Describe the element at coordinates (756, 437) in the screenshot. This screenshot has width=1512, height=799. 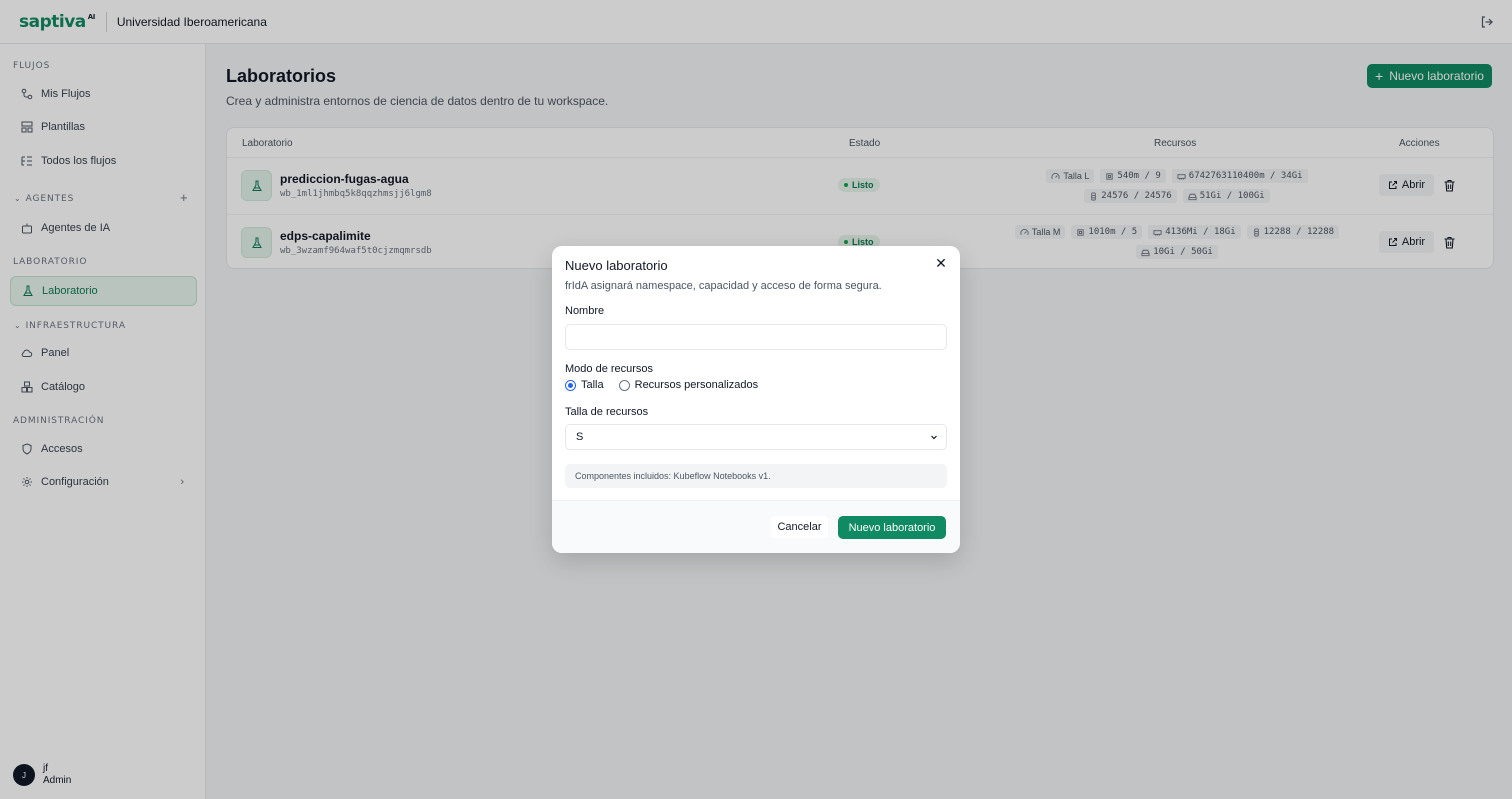
I see `size-select: S` at that location.